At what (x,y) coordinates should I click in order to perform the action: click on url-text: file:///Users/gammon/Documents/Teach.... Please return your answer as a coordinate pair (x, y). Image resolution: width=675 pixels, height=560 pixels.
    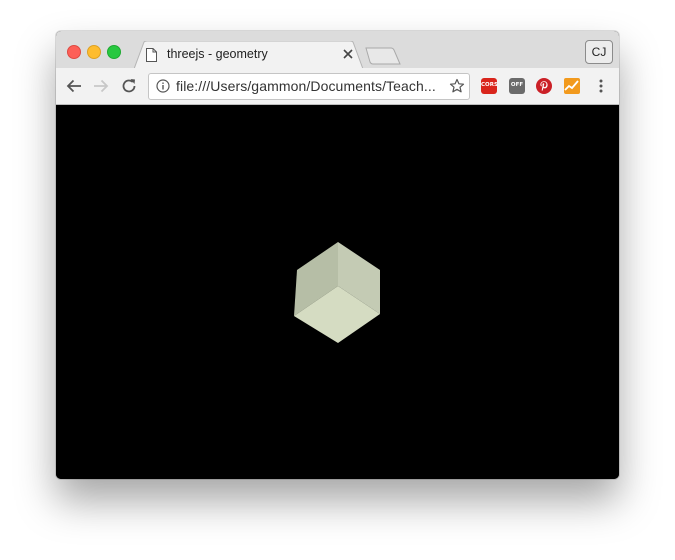
    Looking at the image, I should click on (311, 86).